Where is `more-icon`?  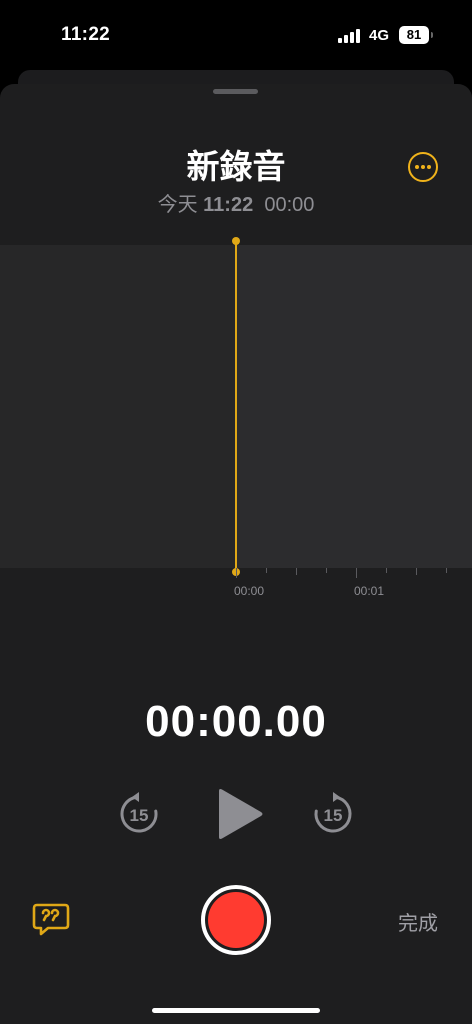 more-icon is located at coordinates (423, 167).